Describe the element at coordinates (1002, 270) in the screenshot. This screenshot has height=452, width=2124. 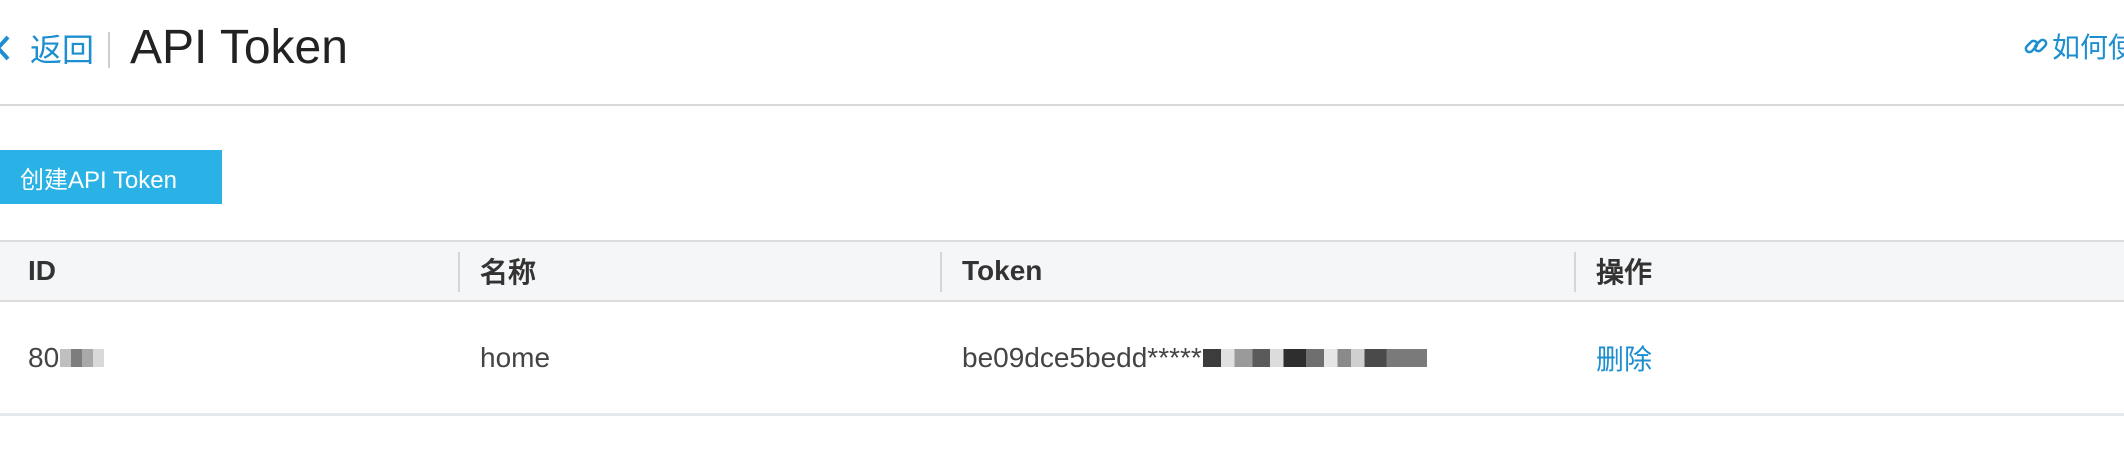
I see `column-header-token: Token` at that location.